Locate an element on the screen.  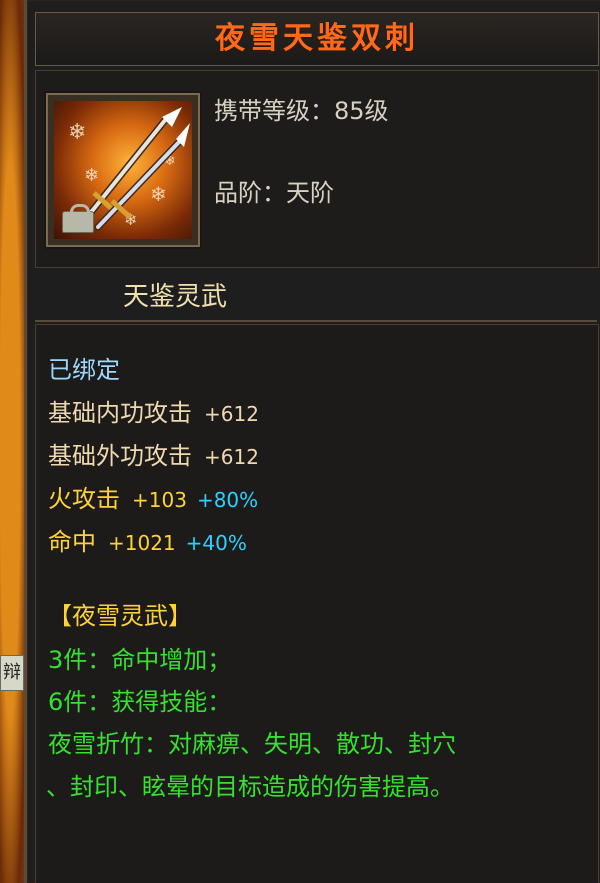
set-name: 【夜雪灵武】 is located at coordinates (120, 616).